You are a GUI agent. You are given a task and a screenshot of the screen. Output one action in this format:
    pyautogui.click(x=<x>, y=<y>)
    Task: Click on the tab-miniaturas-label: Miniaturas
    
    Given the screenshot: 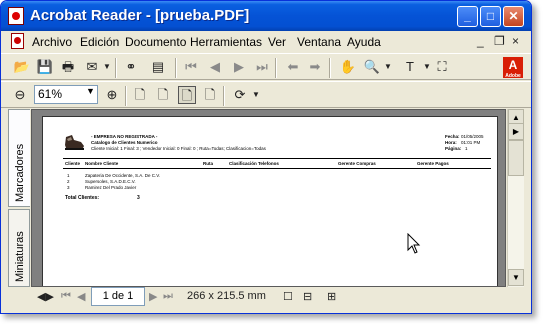 What is the action you would take?
    pyautogui.click(x=20, y=256)
    